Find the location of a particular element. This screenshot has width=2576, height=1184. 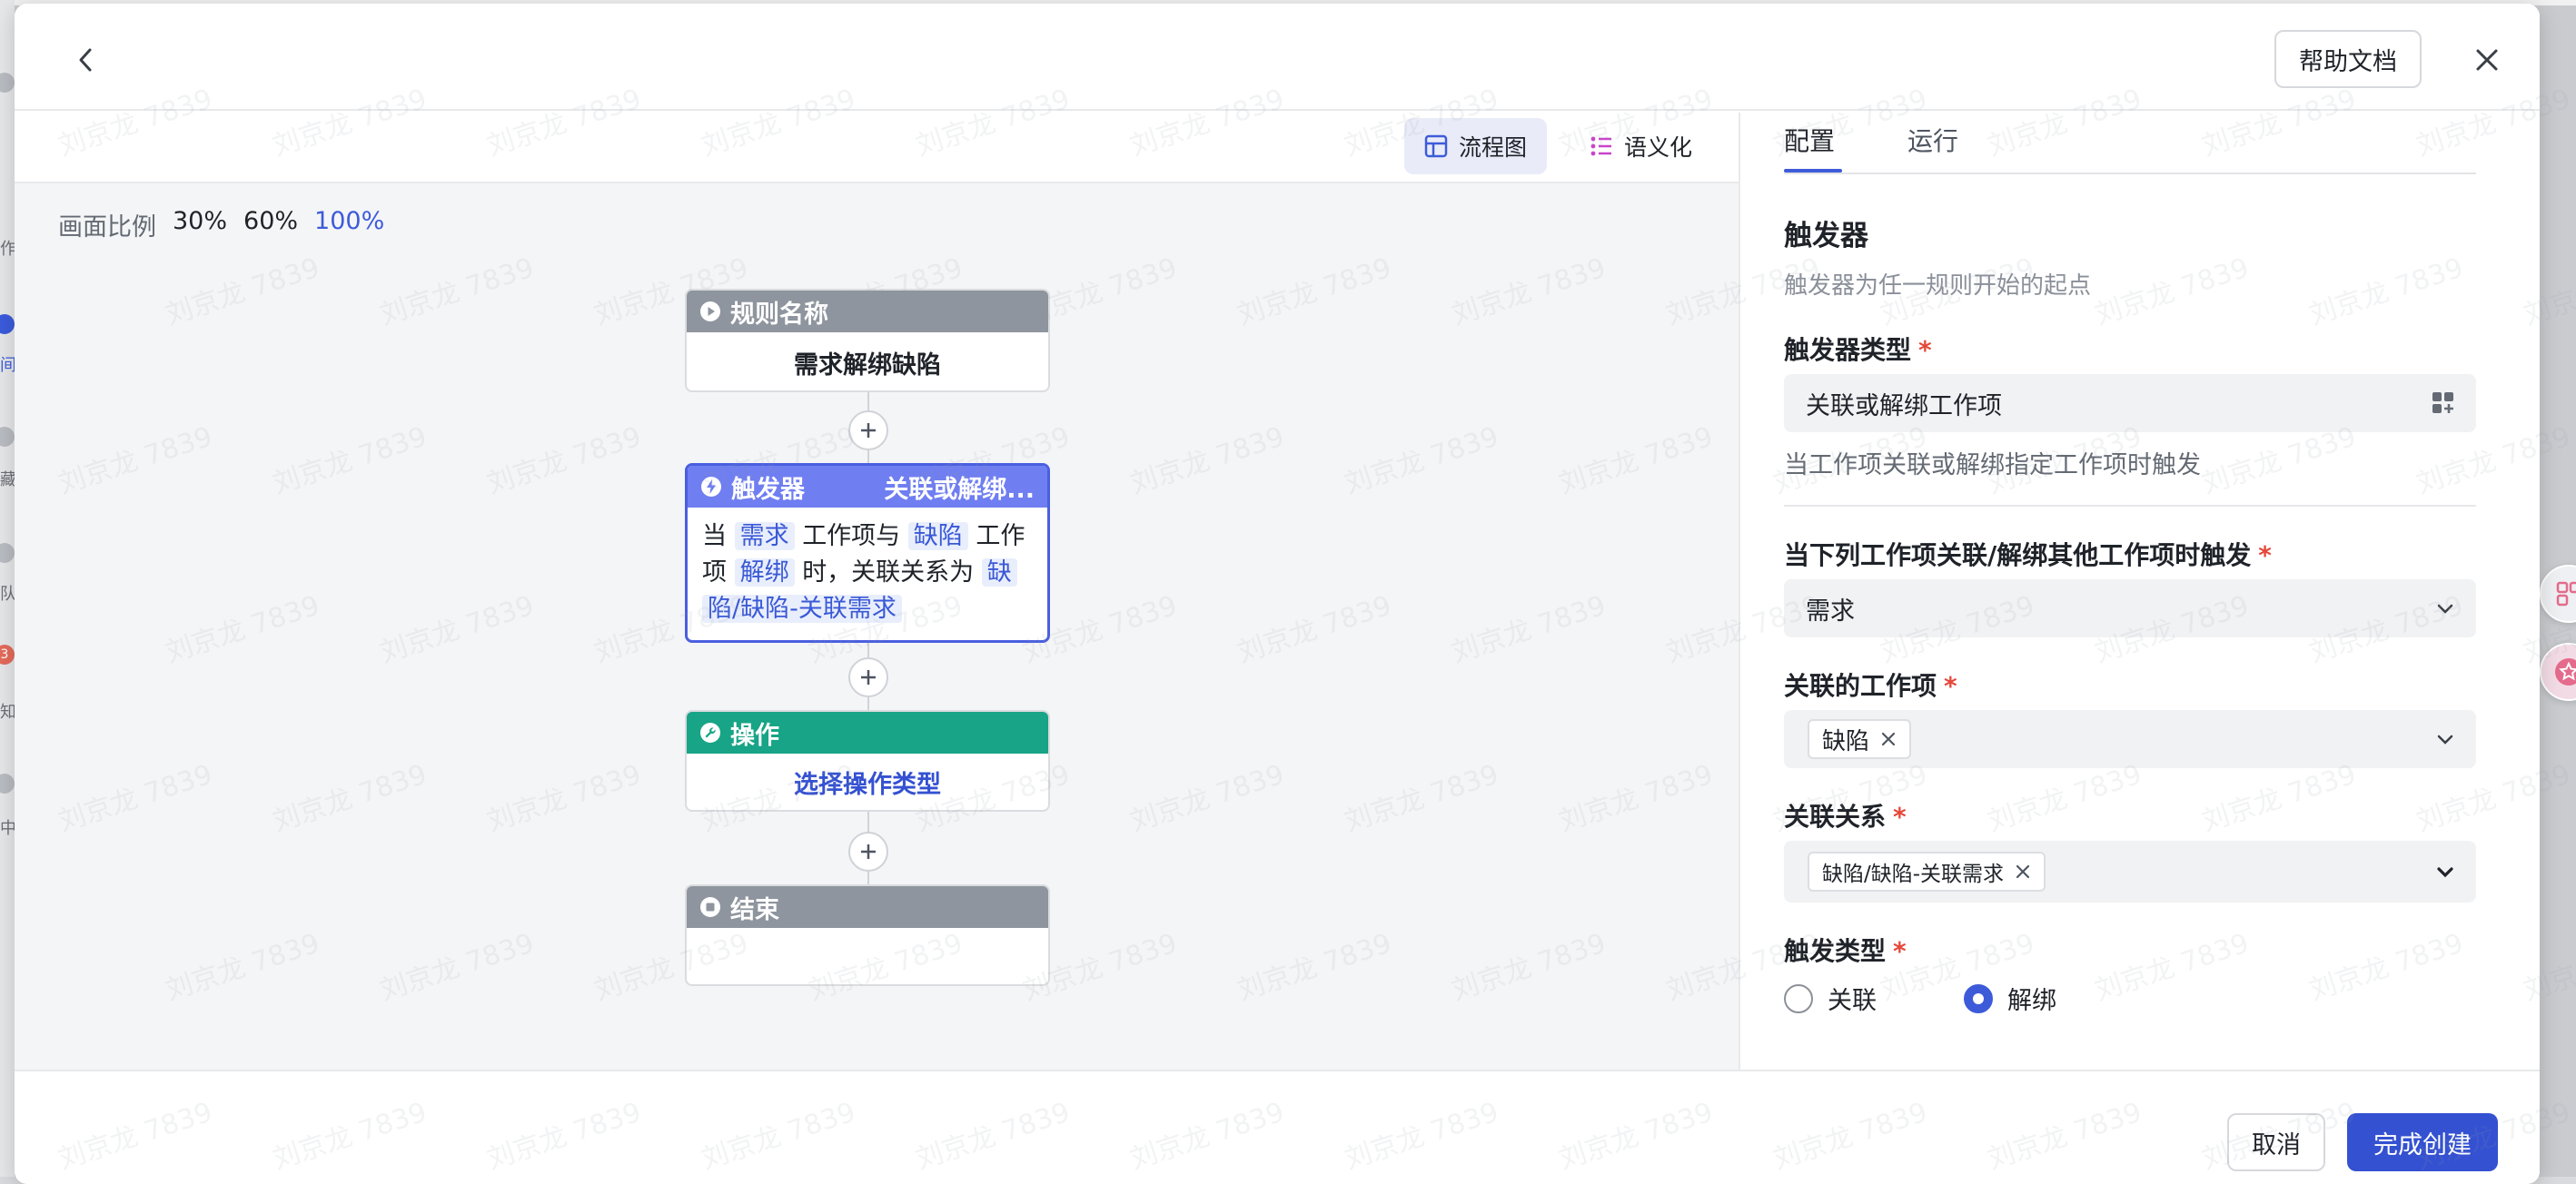

flowchart-icon is located at coordinates (1436, 146).